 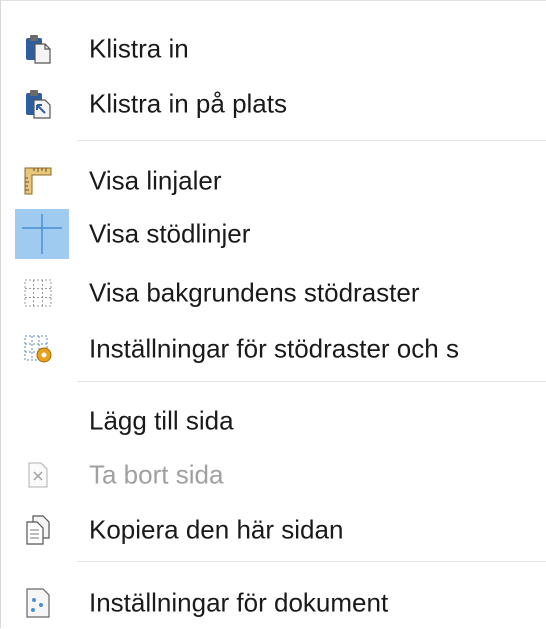 What do you see at coordinates (38, 49) in the screenshot?
I see `paste-icon` at bounding box center [38, 49].